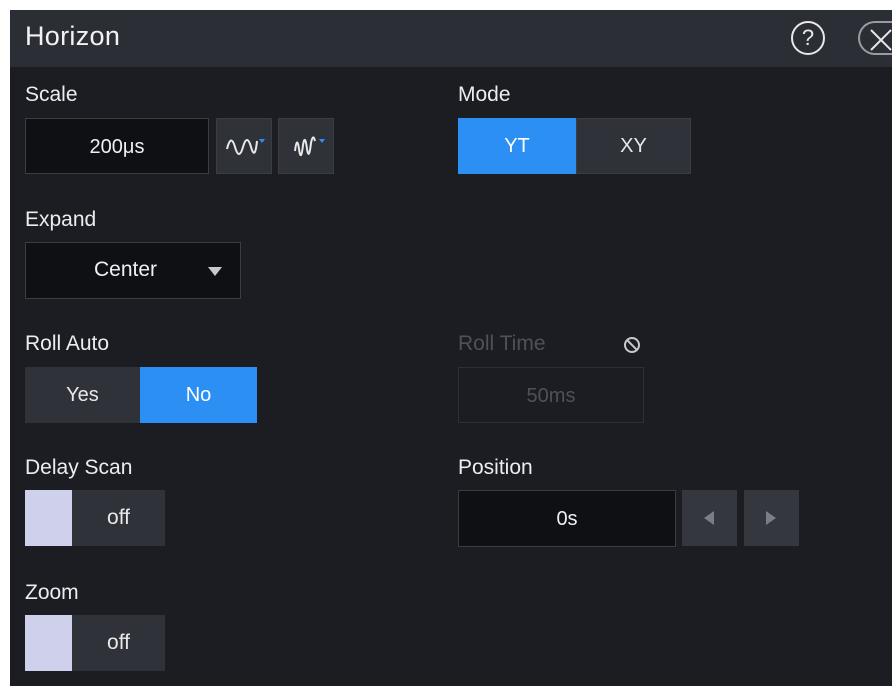 This screenshot has height=686, width=892. Describe the element at coordinates (126, 269) in the screenshot. I see `expand-value: Center` at that location.